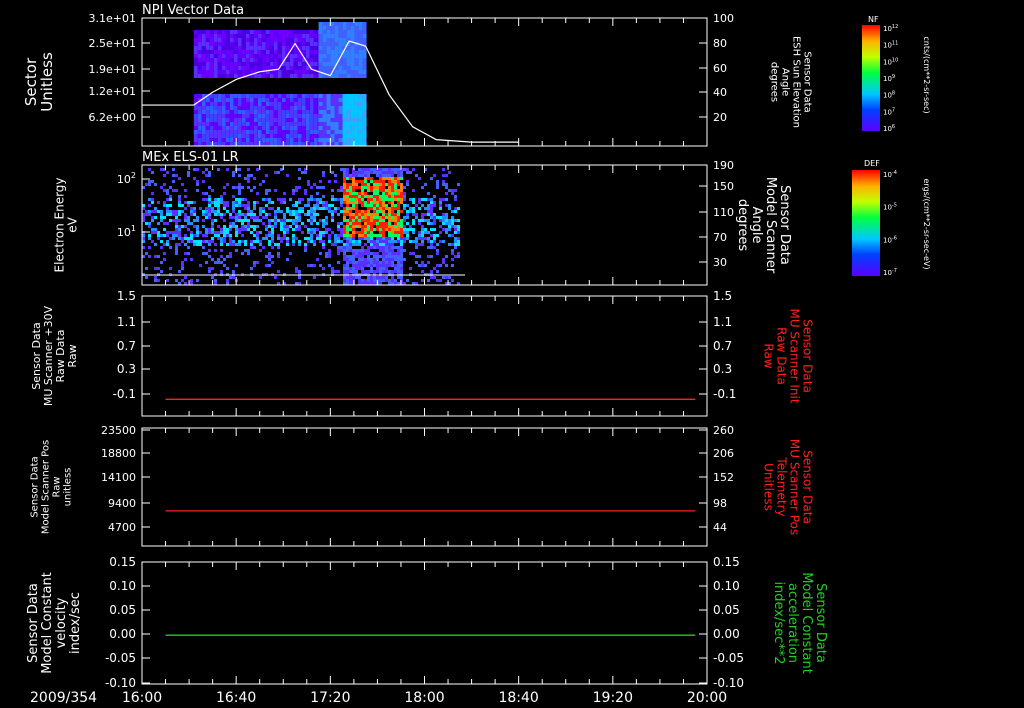  Describe the element at coordinates (280, 84) in the screenshot. I see `npi-spectrogram` at that location.